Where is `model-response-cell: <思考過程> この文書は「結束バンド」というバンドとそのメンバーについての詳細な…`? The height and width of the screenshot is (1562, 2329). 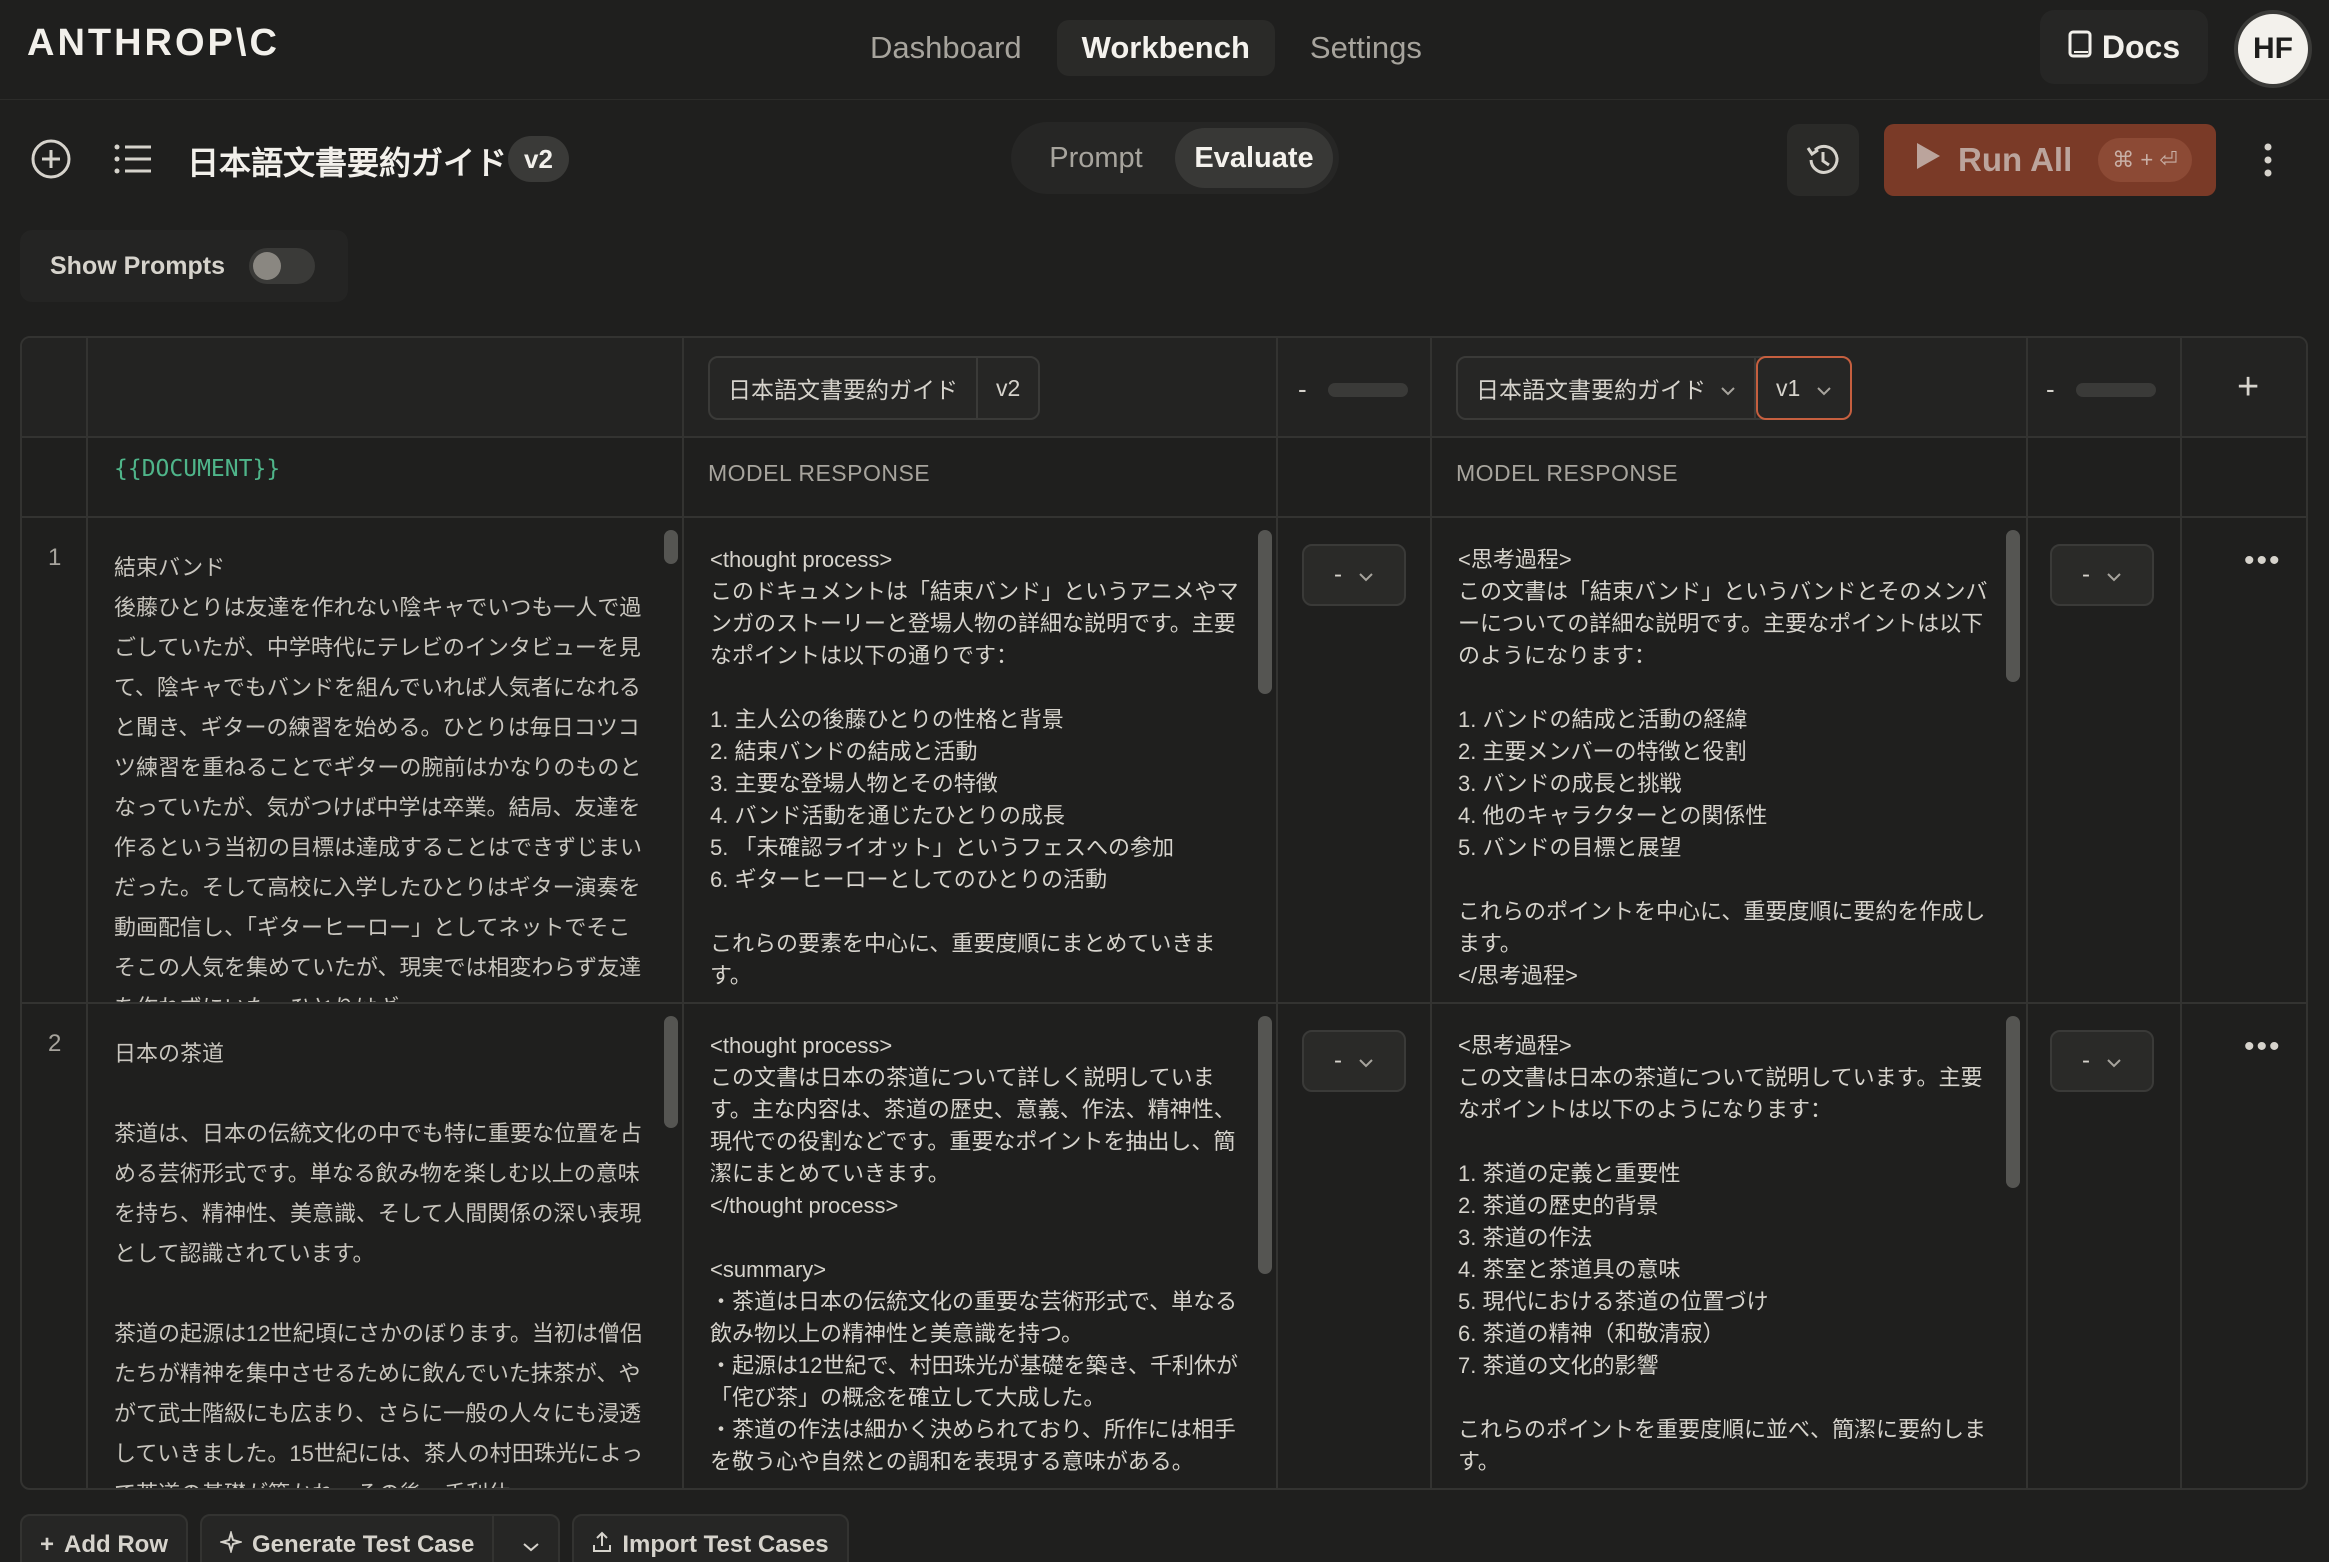
model-response-cell: <思考過程> この文書は「結束バンド」というバンドとそのメンバーについての詳細な… is located at coordinates (1728, 771).